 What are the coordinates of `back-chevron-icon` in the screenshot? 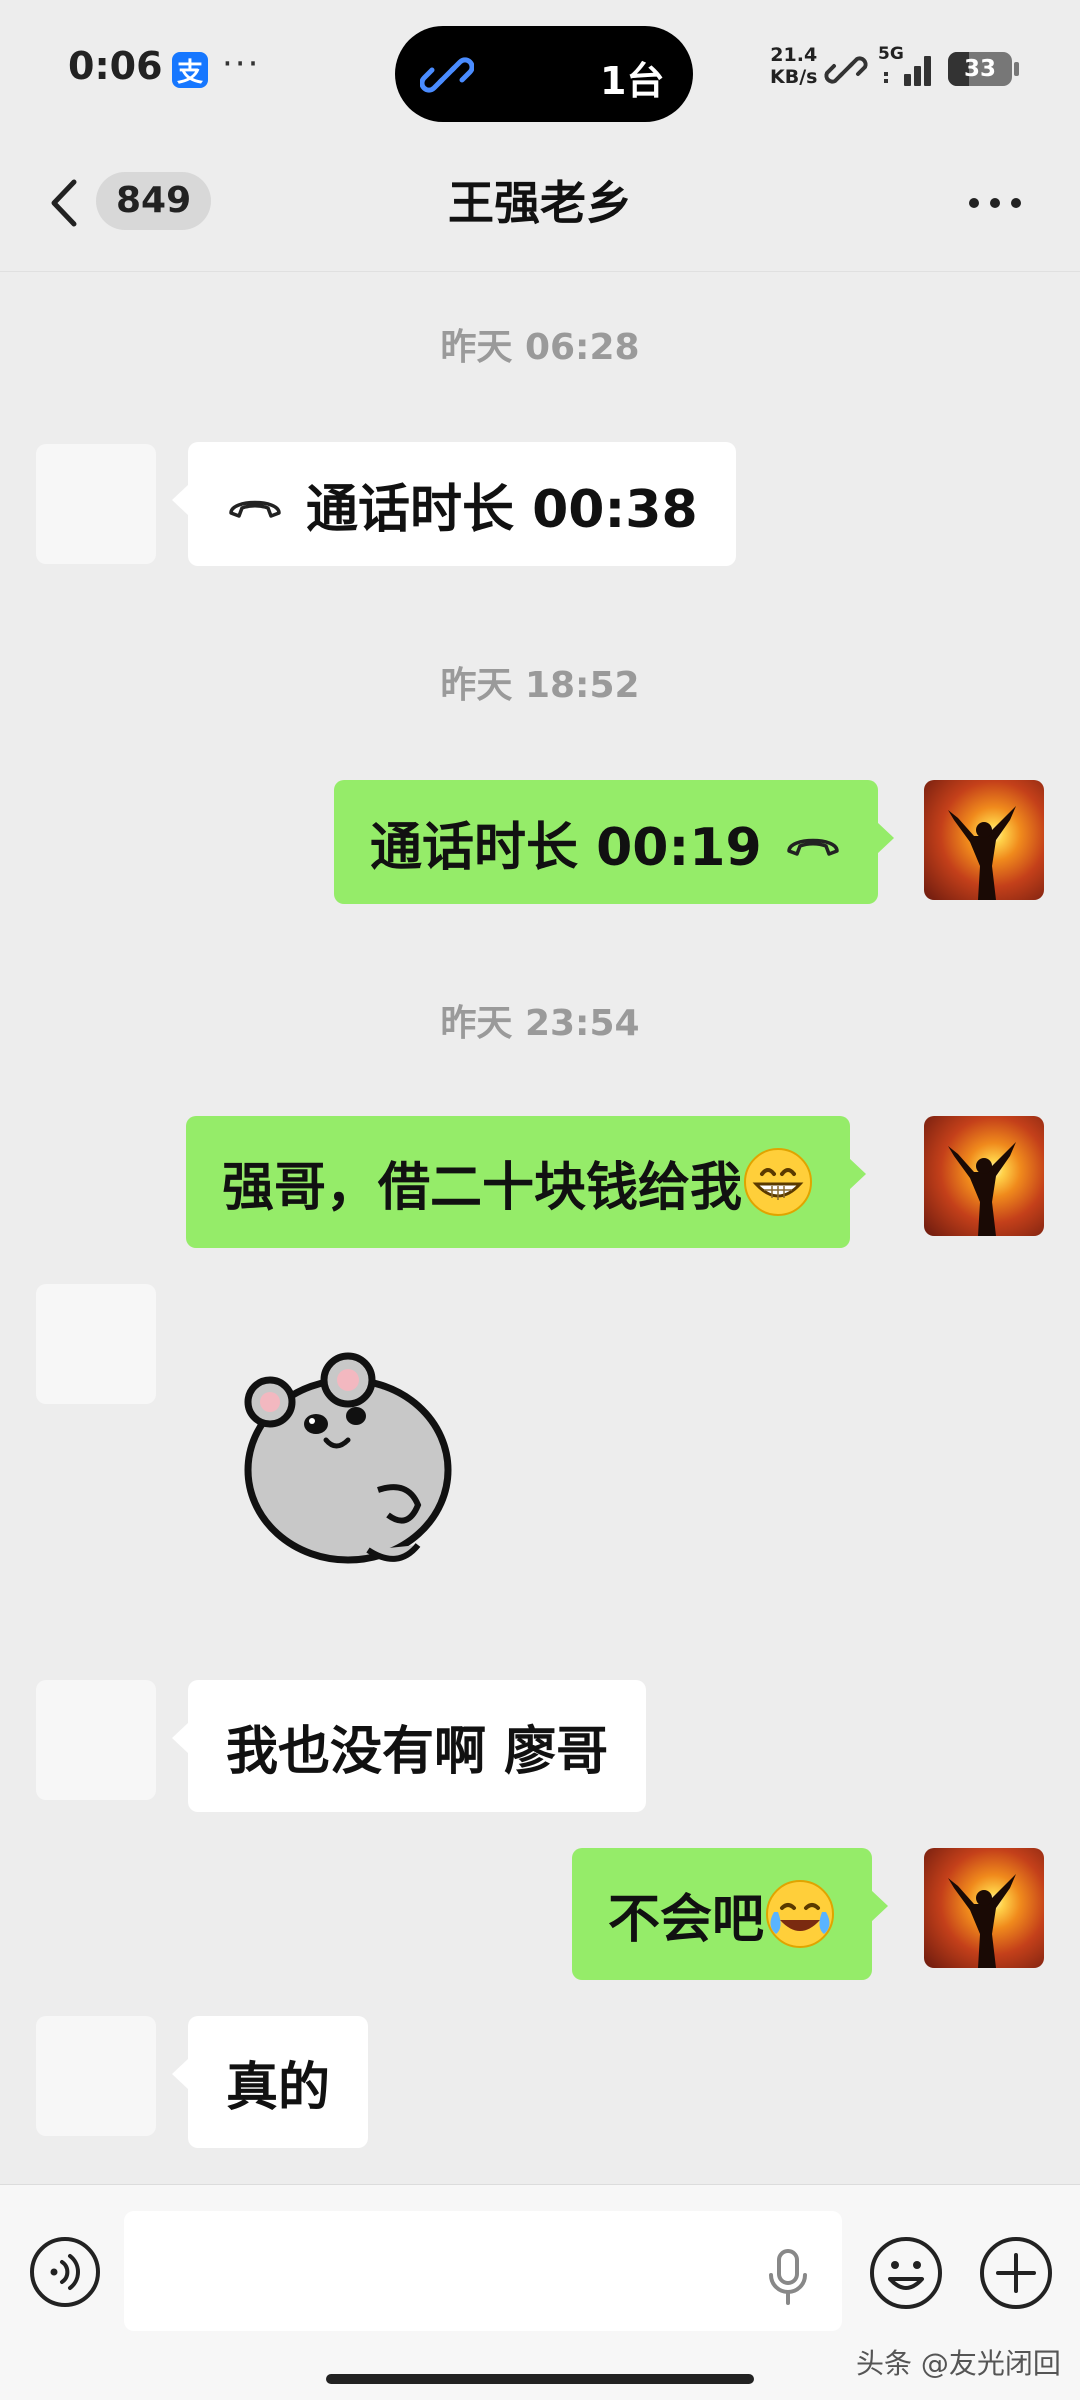 It's located at (65, 203).